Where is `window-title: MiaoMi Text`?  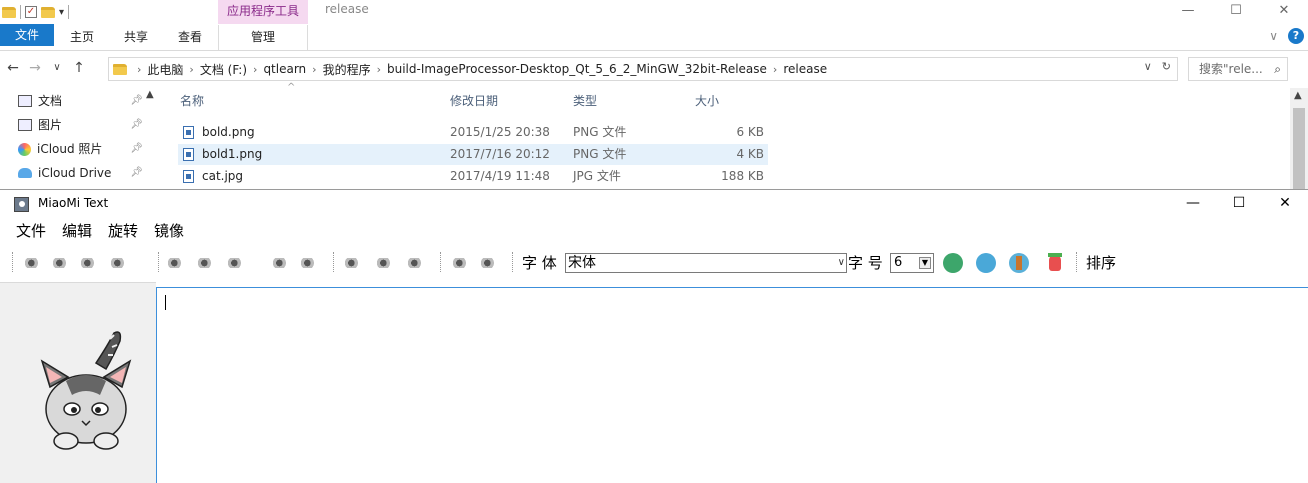
window-title: MiaoMi Text is located at coordinates (73, 203).